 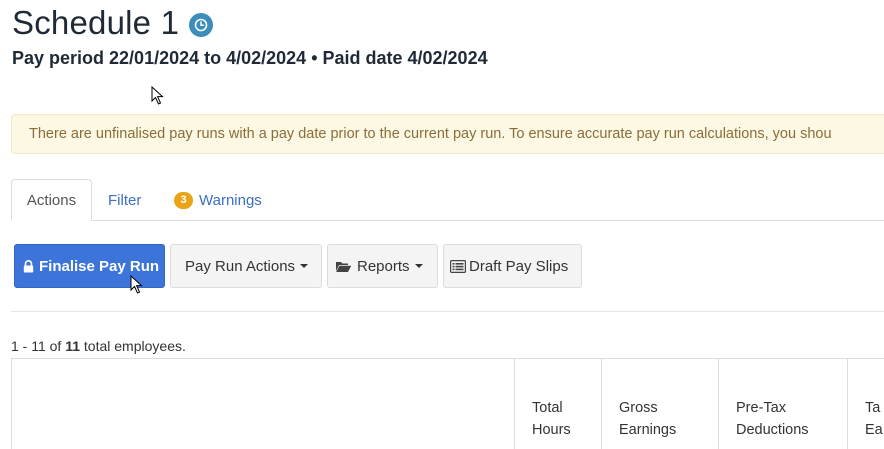 What do you see at coordinates (183, 200) in the screenshot?
I see `warnings-count-badge: 3` at bounding box center [183, 200].